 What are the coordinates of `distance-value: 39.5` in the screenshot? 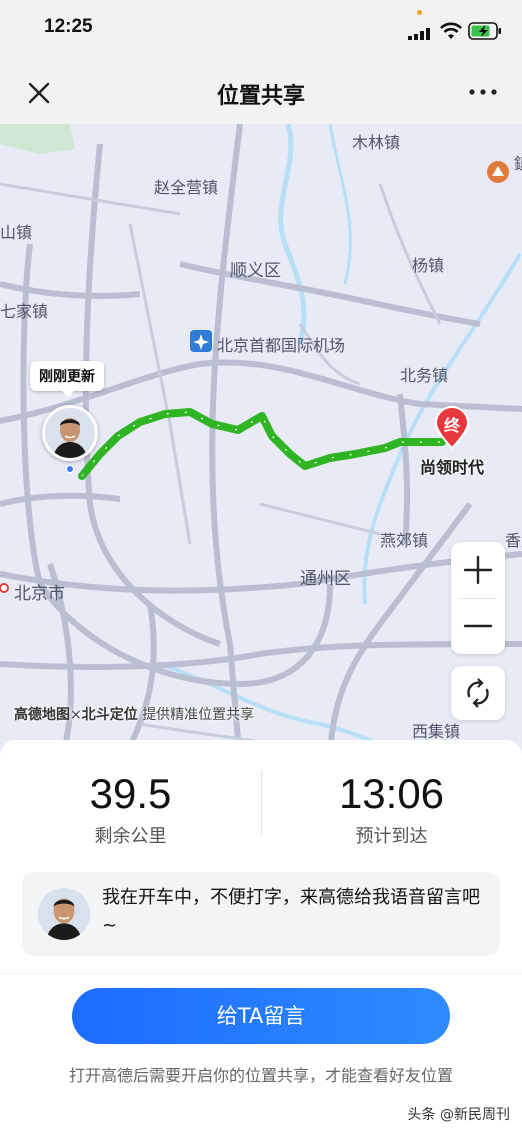 It's located at (130, 793).